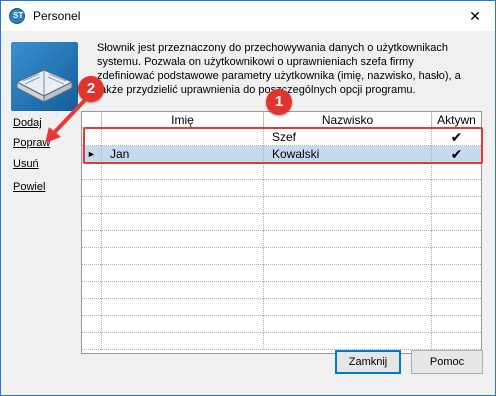 Image resolution: width=496 pixels, height=396 pixels. What do you see at coordinates (447, 362) in the screenshot?
I see `help-button: Pomoc` at bounding box center [447, 362].